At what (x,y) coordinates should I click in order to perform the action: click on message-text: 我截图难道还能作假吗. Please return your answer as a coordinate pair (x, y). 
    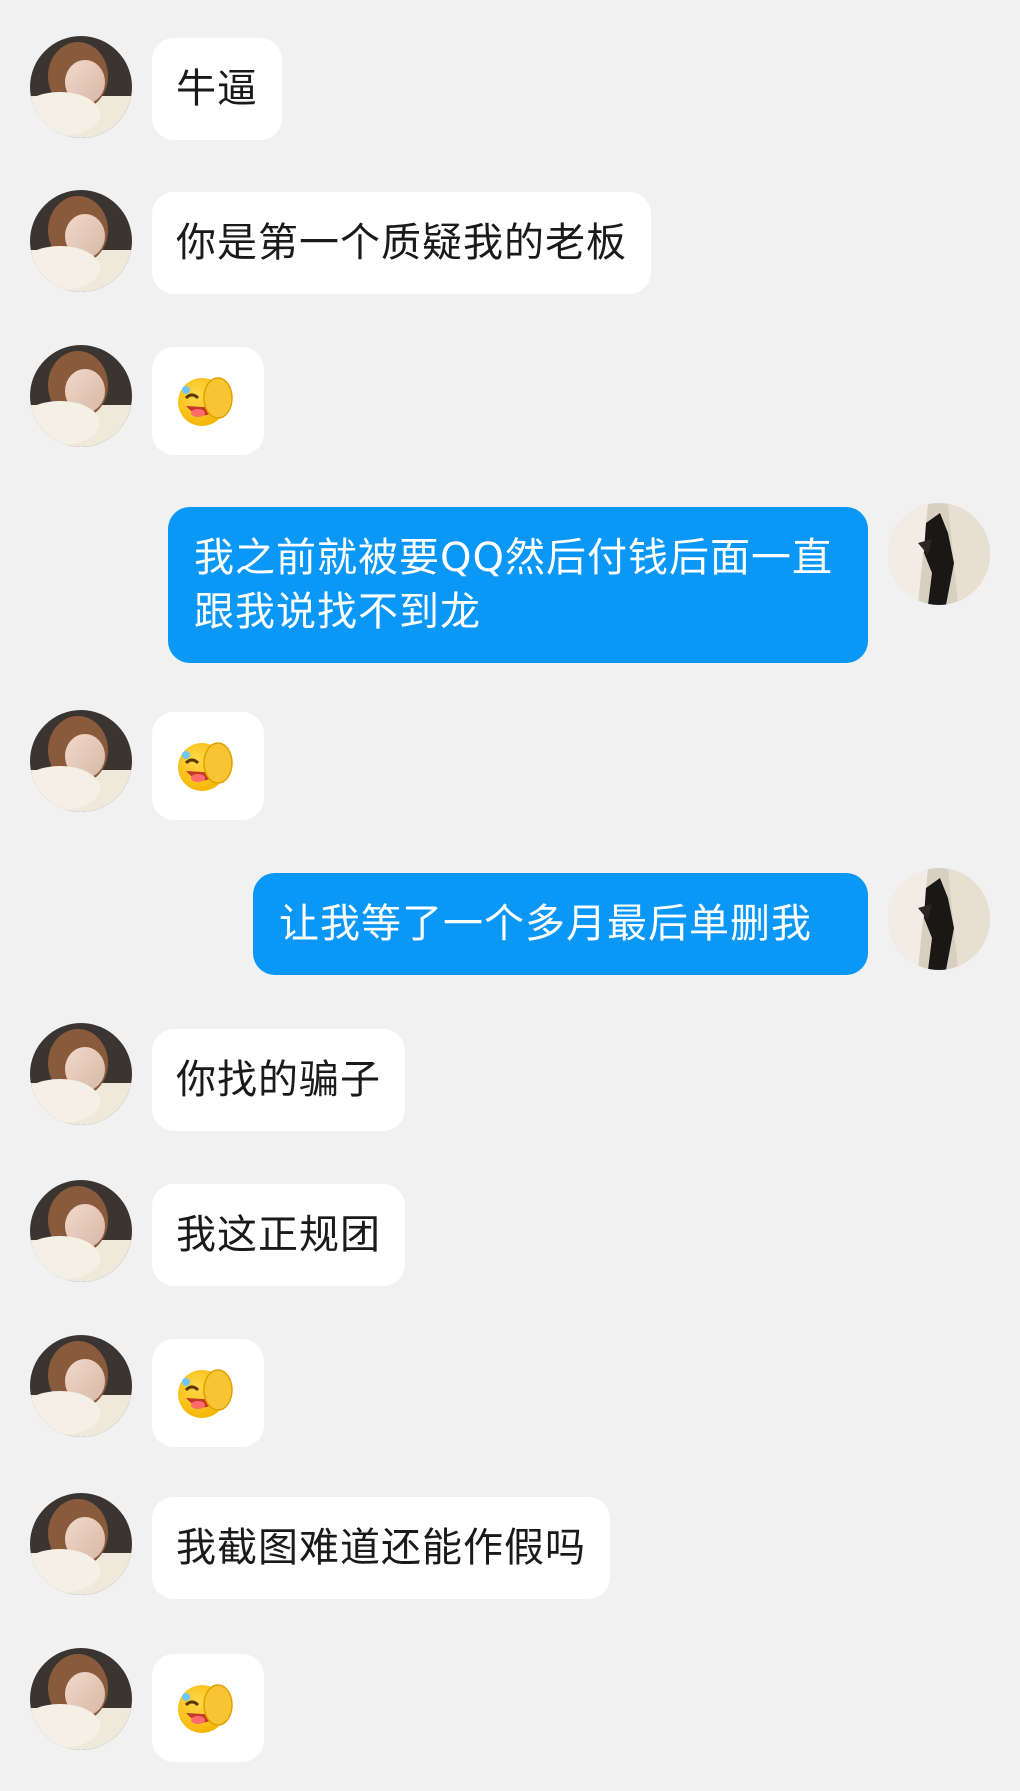
    Looking at the image, I should click on (381, 1548).